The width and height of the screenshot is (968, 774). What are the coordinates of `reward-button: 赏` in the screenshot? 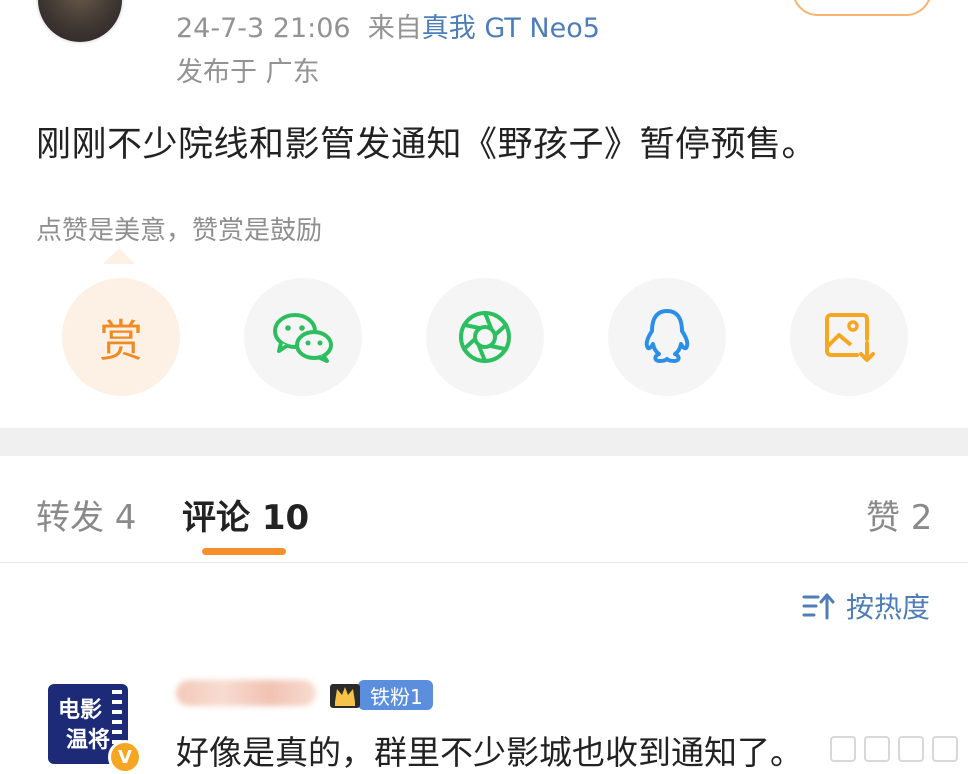 It's located at (121, 337).